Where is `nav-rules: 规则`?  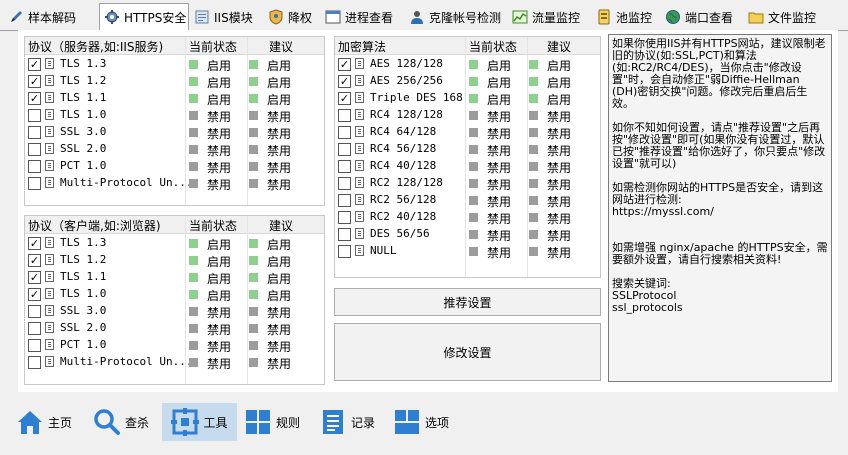 nav-rules: 规则 is located at coordinates (275, 422).